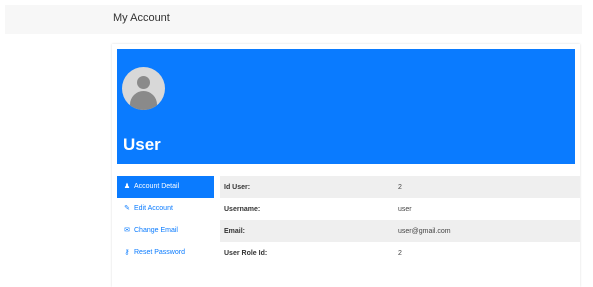  What do you see at coordinates (242, 209) in the screenshot?
I see `field-label: Username:` at bounding box center [242, 209].